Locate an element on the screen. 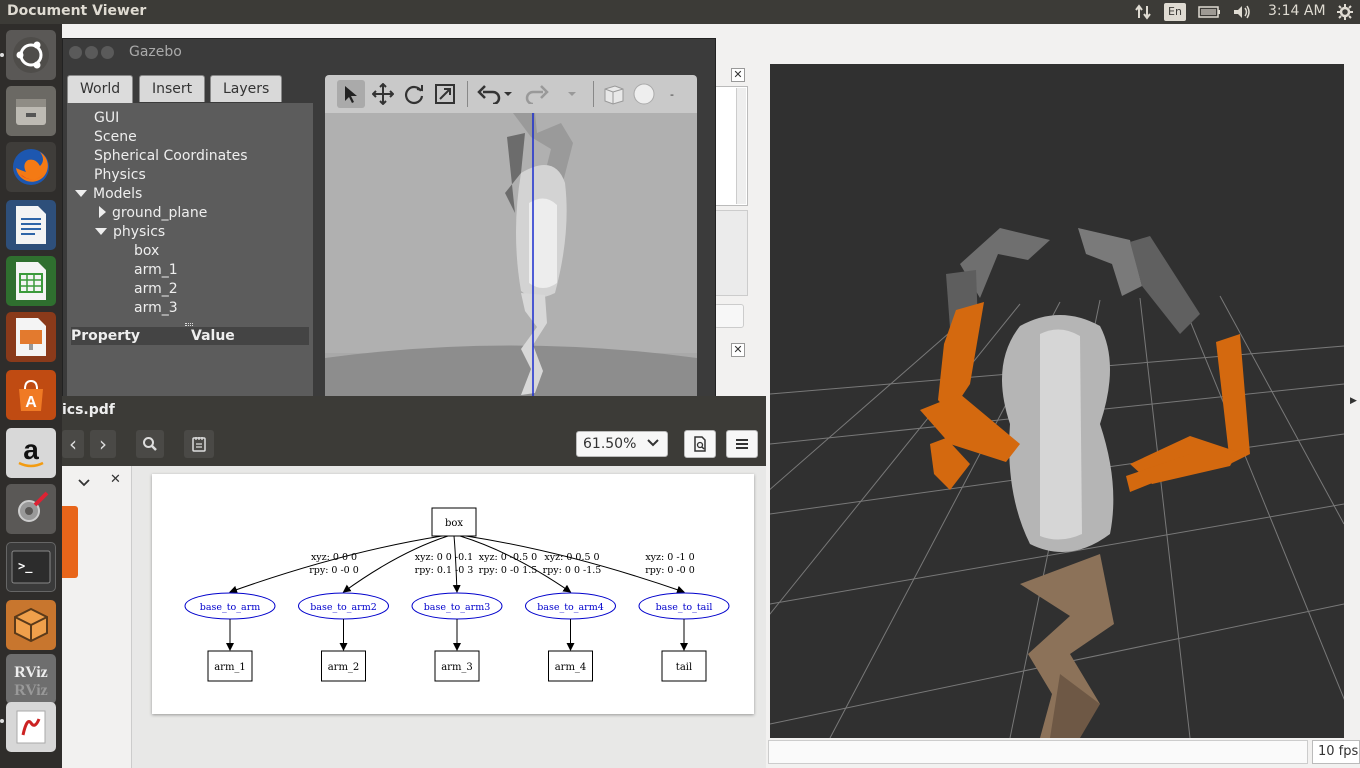  panel-button is located at coordinates (729, 316).